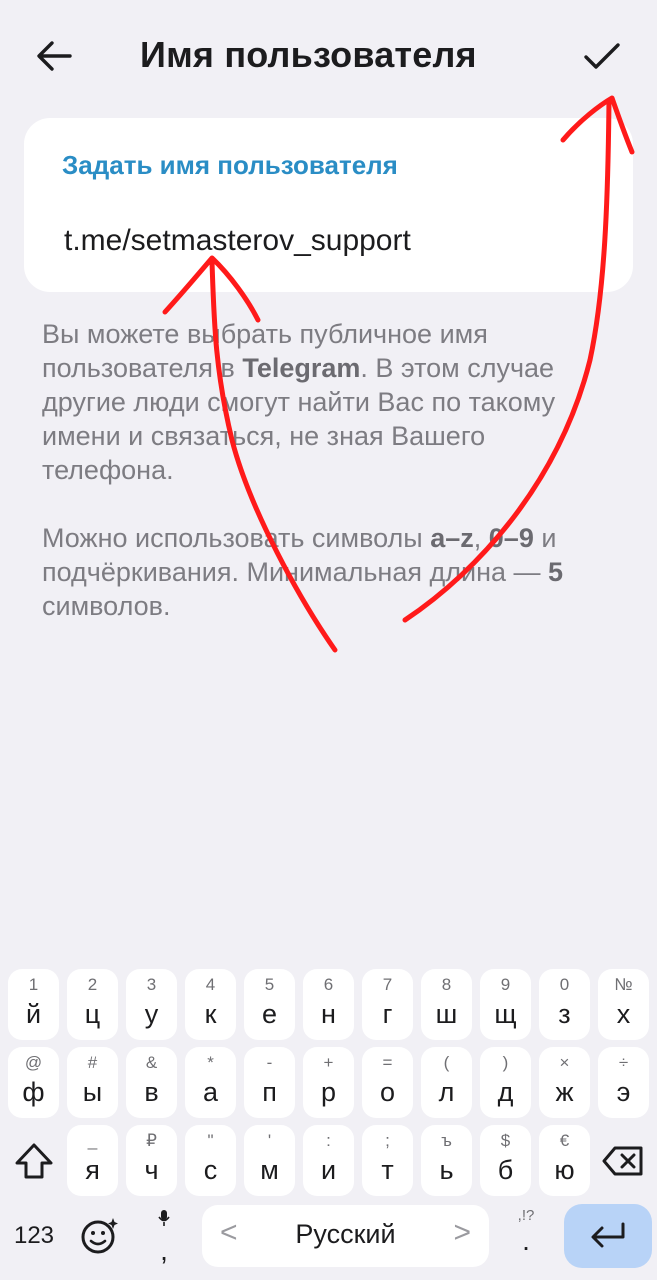  I want to click on key: 6н, so click(328, 1004).